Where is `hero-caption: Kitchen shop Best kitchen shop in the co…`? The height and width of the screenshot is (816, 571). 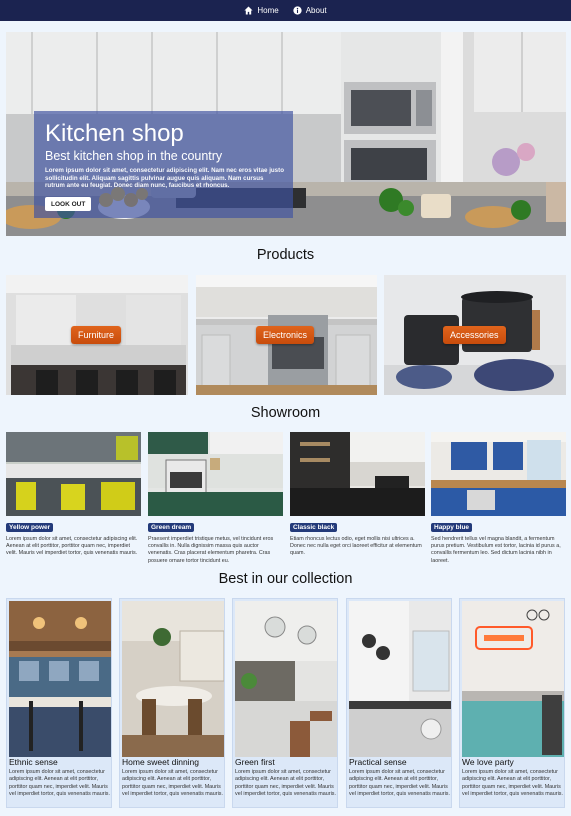 hero-caption: Kitchen shop Best kitchen shop in the co… is located at coordinates (163, 164).